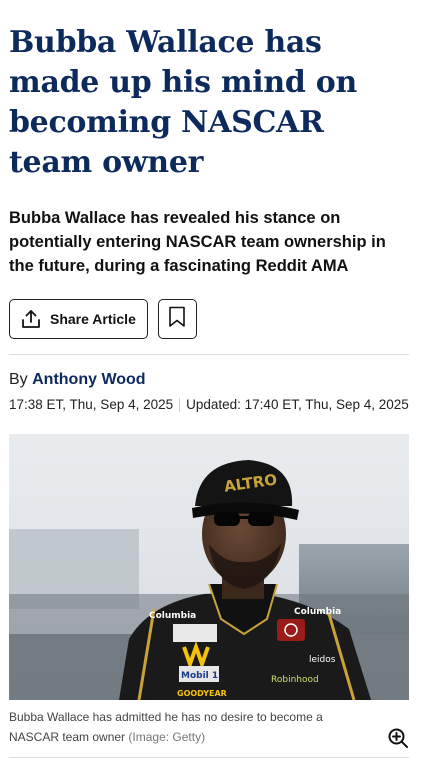 The height and width of the screenshot is (763, 425). What do you see at coordinates (31, 319) in the screenshot?
I see `share-upload-icon` at bounding box center [31, 319].